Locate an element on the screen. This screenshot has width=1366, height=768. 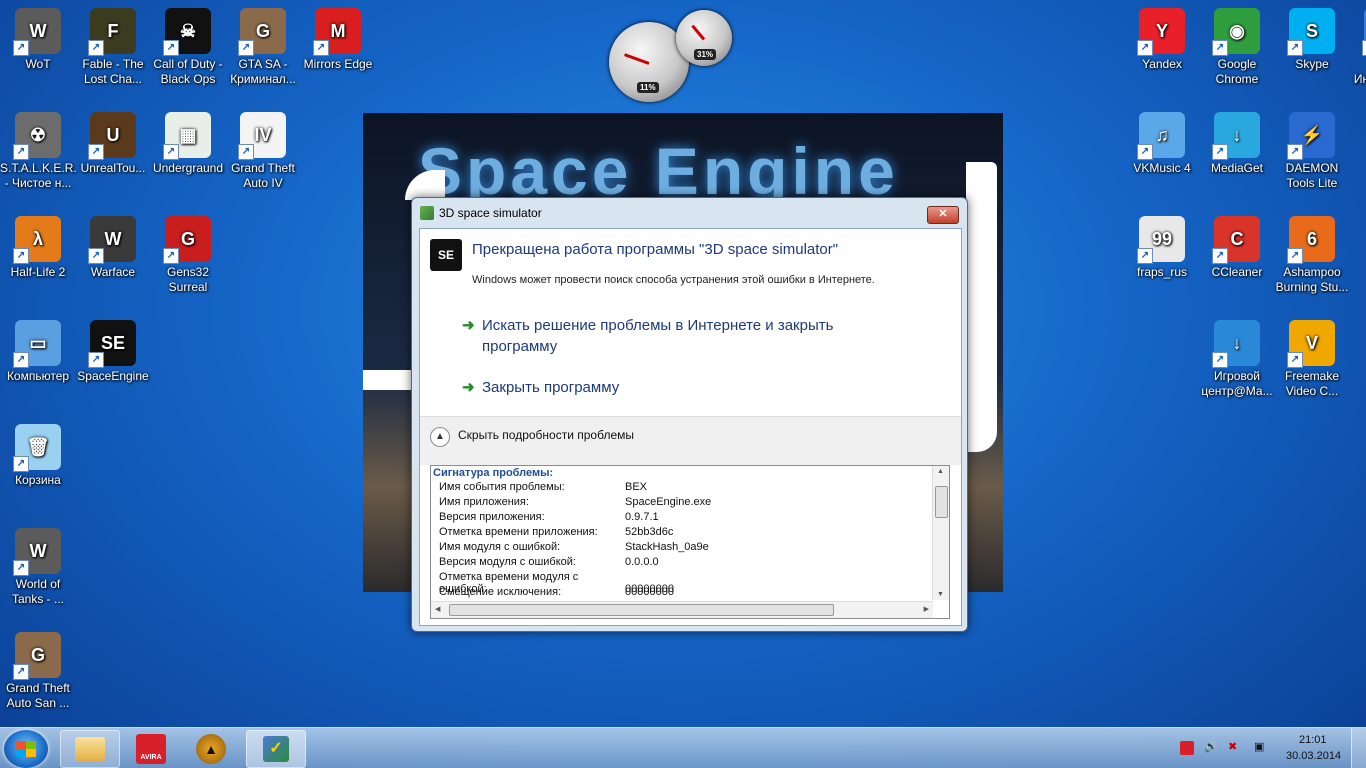
scroll-down-icon: ▼ is located at coordinates (940, 594).